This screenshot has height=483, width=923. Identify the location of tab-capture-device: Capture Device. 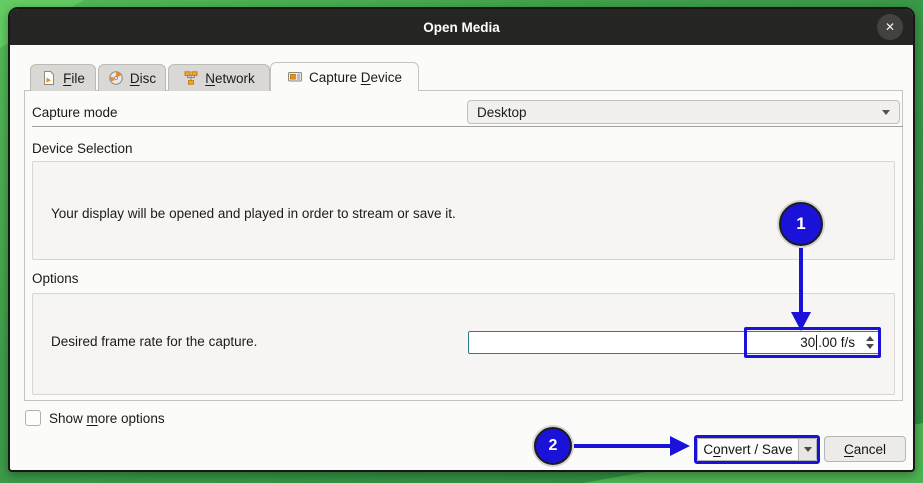
(344, 76).